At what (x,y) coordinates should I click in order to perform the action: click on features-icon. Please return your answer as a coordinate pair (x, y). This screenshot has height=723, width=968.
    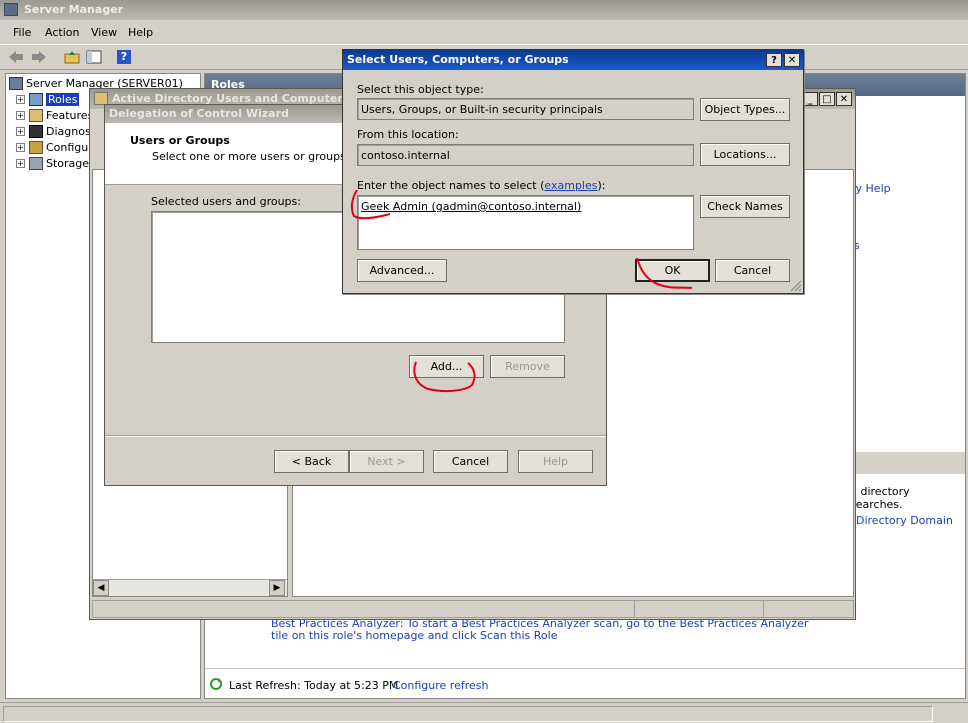
    Looking at the image, I should click on (36, 115).